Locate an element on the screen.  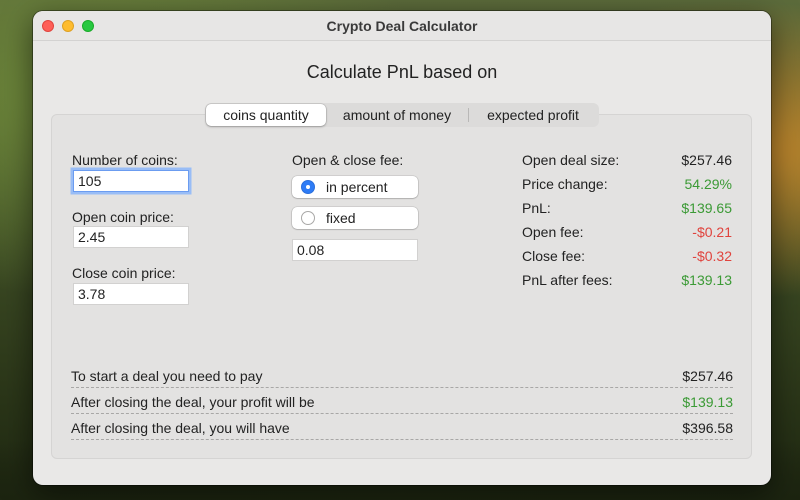
fee-fixed-radio: fixed is located at coordinates (355, 218).